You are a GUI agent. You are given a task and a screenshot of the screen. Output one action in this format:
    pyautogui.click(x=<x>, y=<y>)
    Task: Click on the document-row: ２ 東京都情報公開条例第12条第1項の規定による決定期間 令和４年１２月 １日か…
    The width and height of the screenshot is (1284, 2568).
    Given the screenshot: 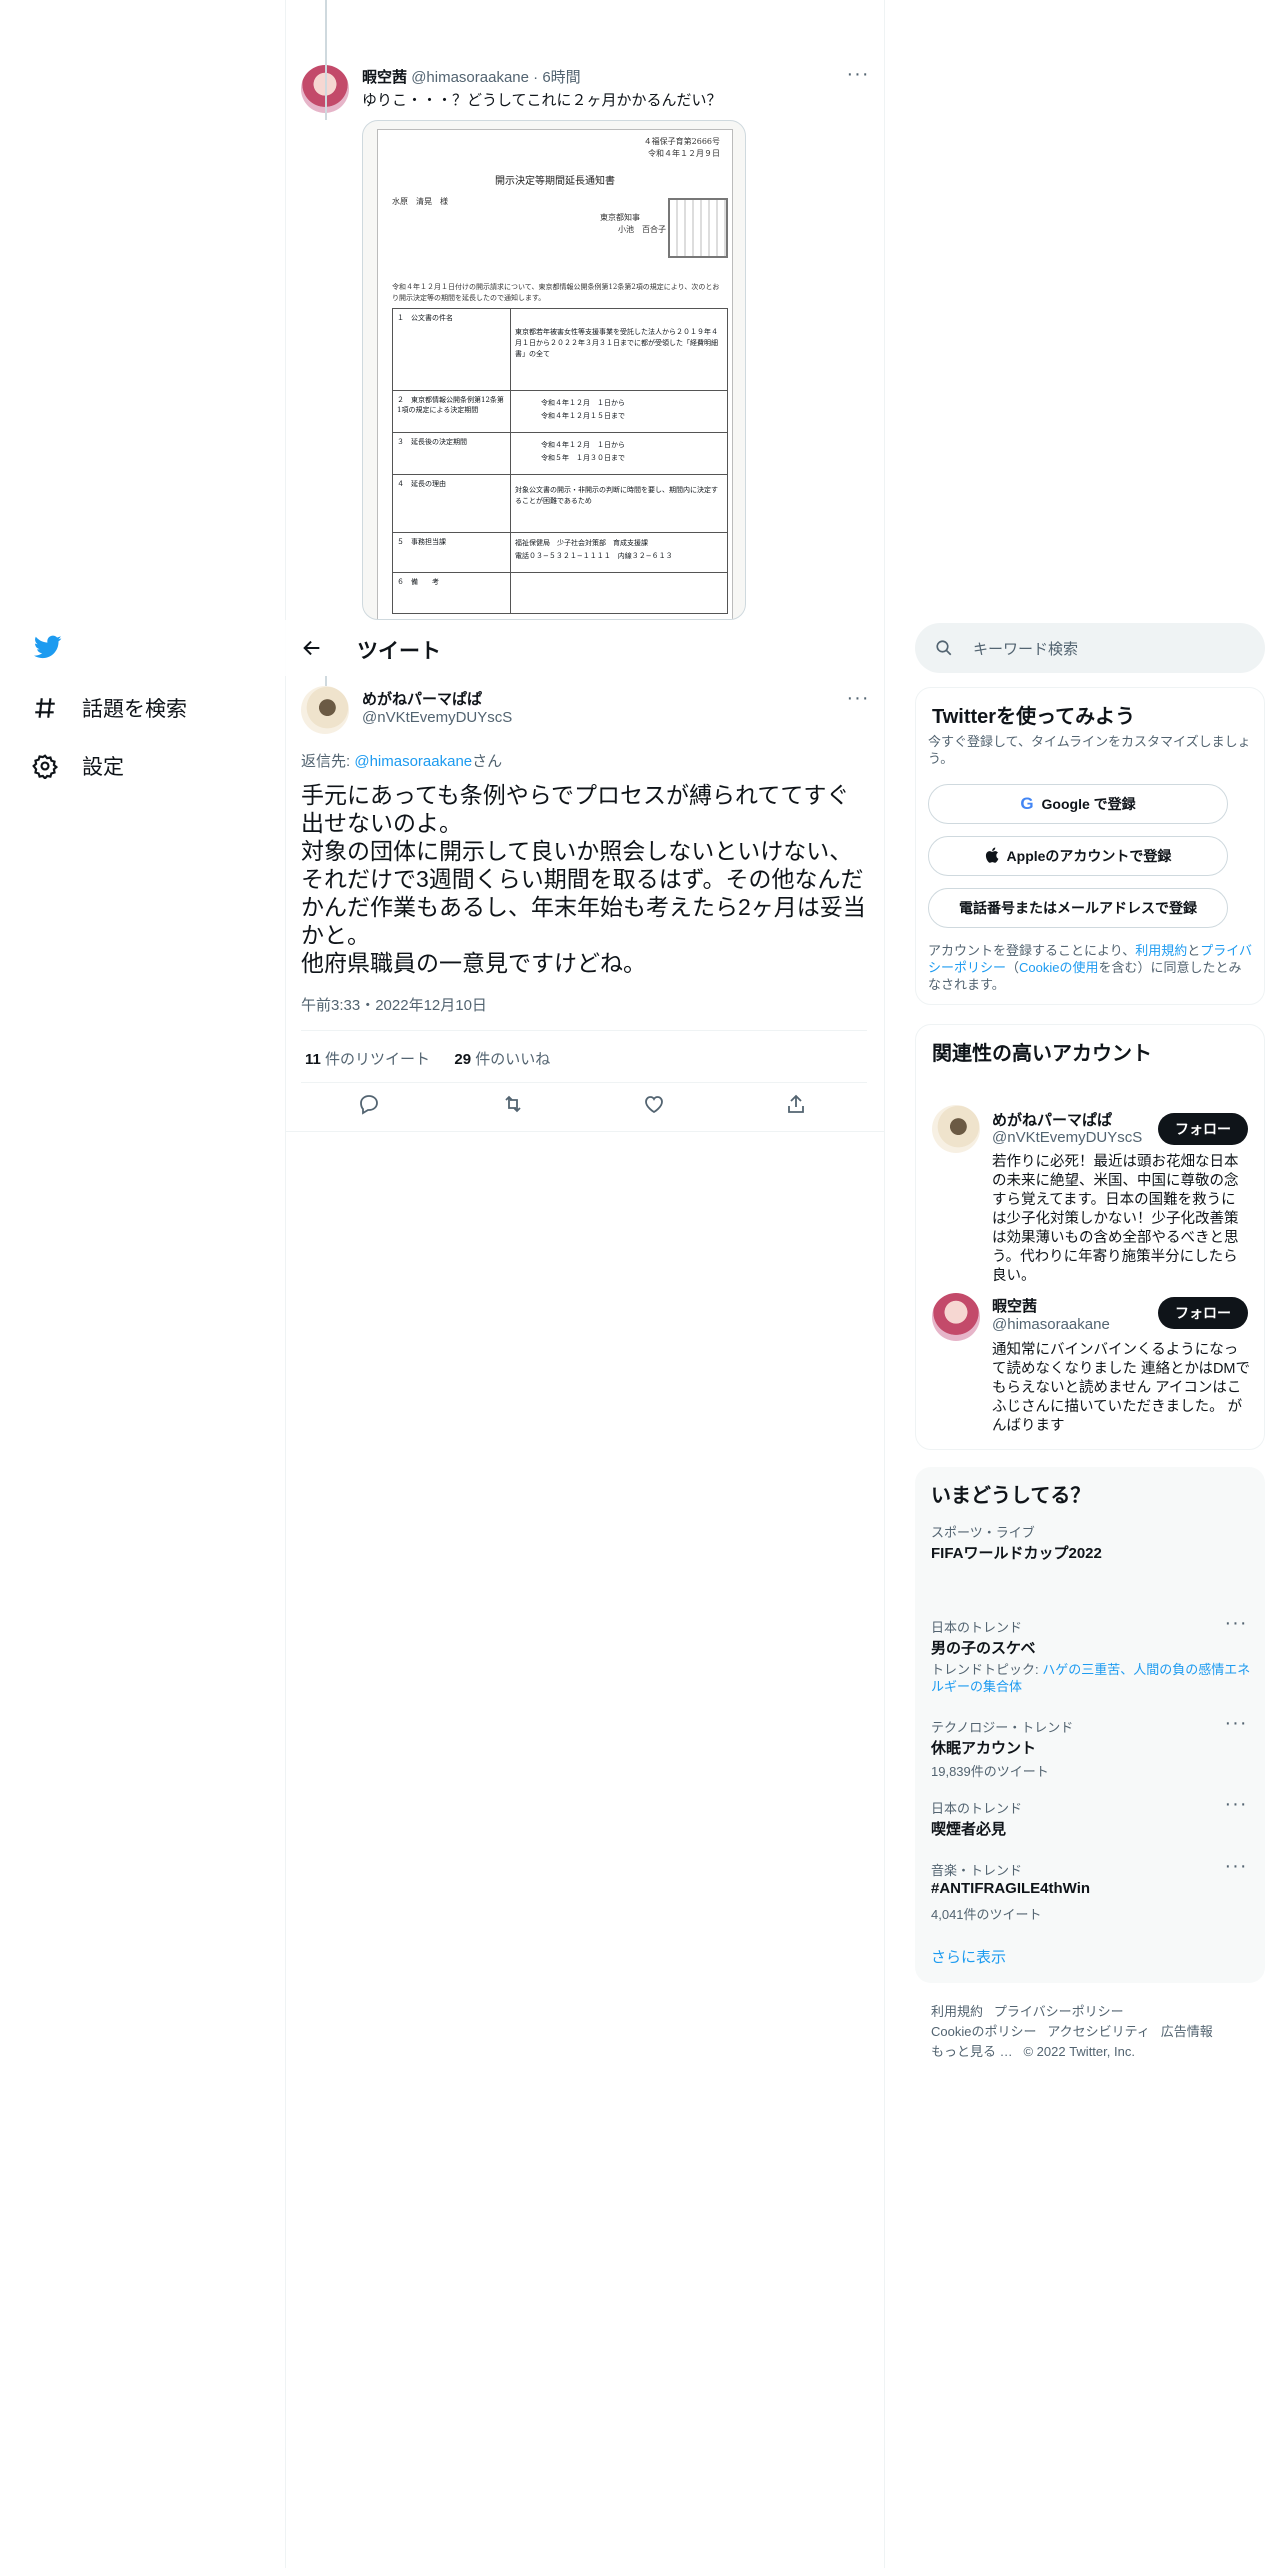 What is the action you would take?
    pyautogui.click(x=560, y=412)
    